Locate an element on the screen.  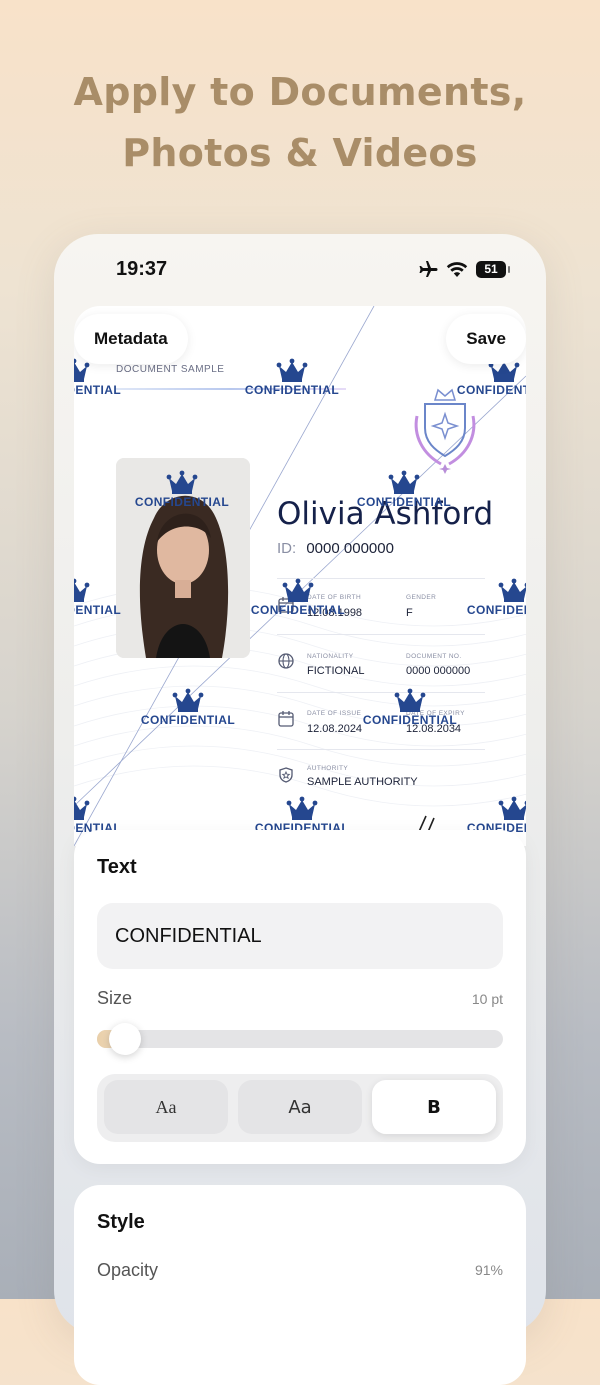
save-button: Save is located at coordinates (486, 339).